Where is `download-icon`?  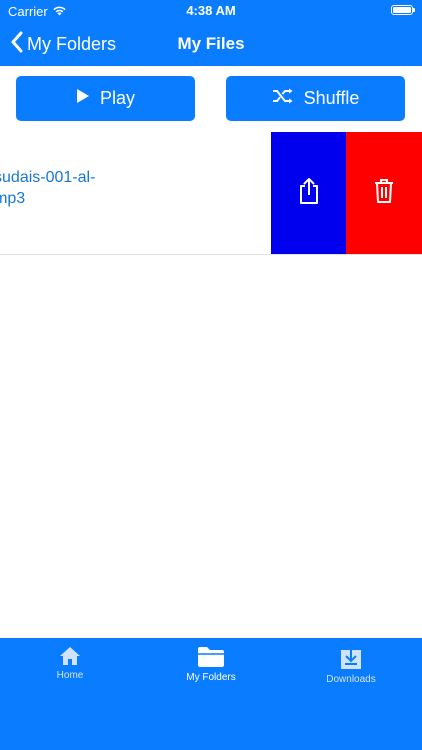 download-icon is located at coordinates (351, 658).